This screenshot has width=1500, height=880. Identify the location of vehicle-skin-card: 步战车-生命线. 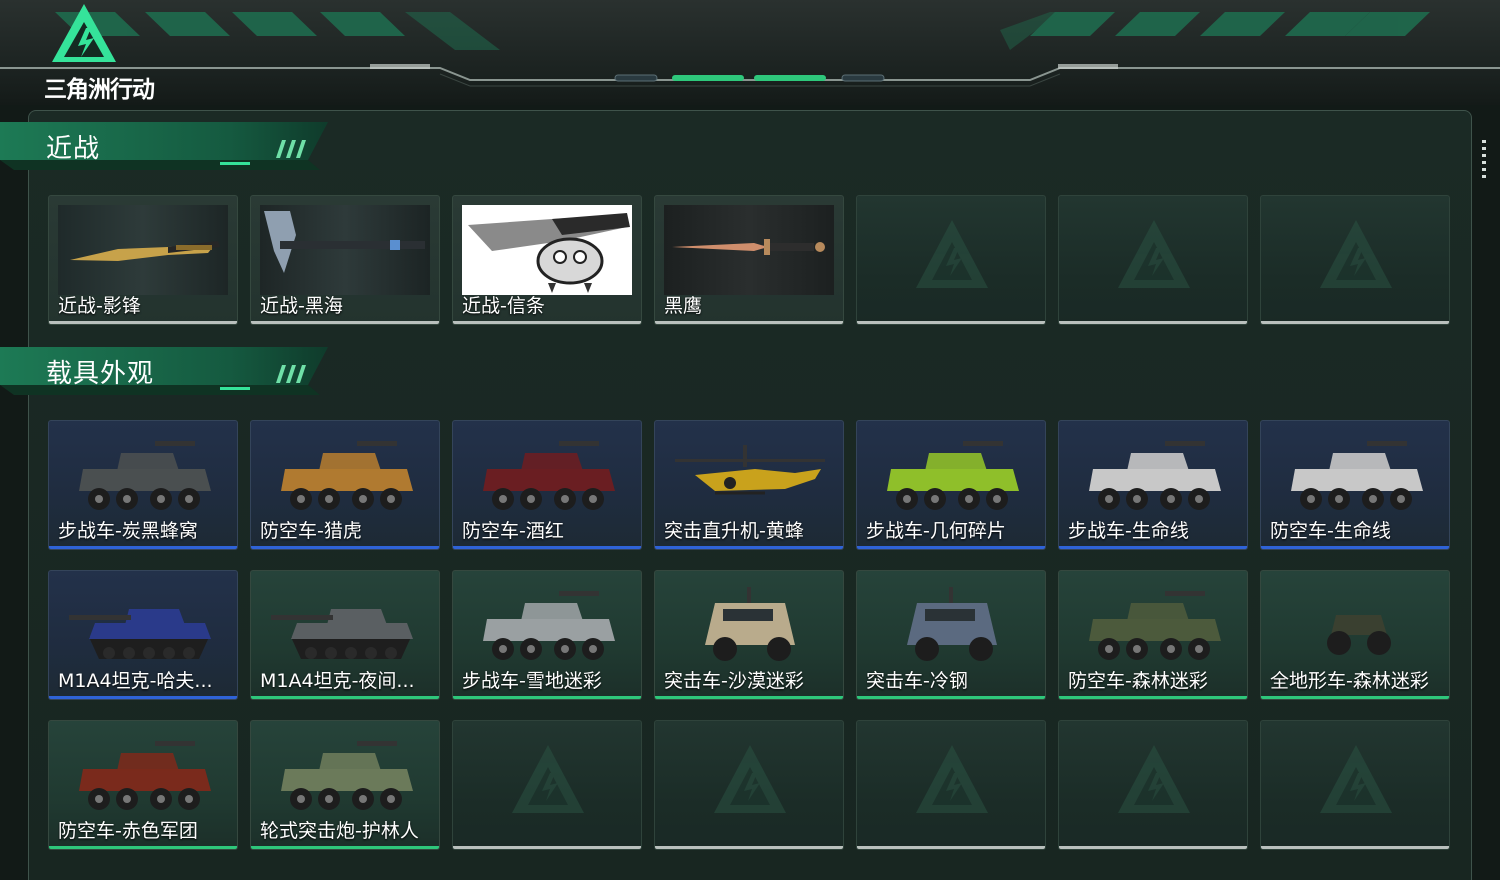
(1153, 485).